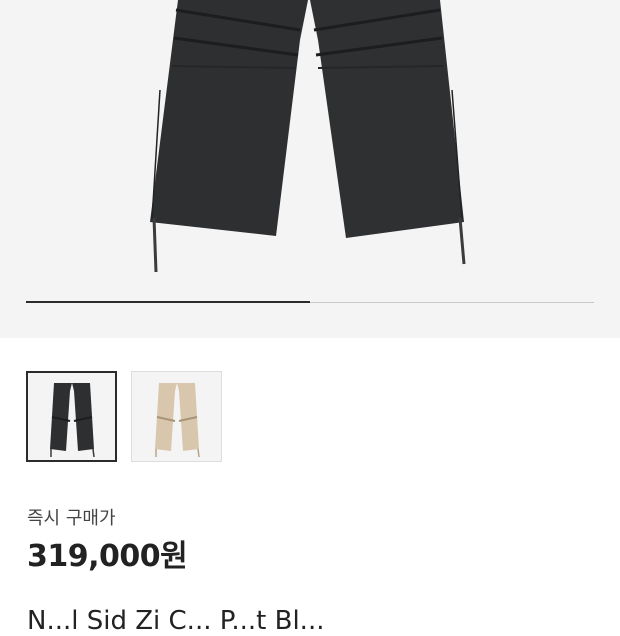 The height and width of the screenshot is (636, 620). Describe the element at coordinates (124, 416) in the screenshot. I see `thumbnail-list` at that location.